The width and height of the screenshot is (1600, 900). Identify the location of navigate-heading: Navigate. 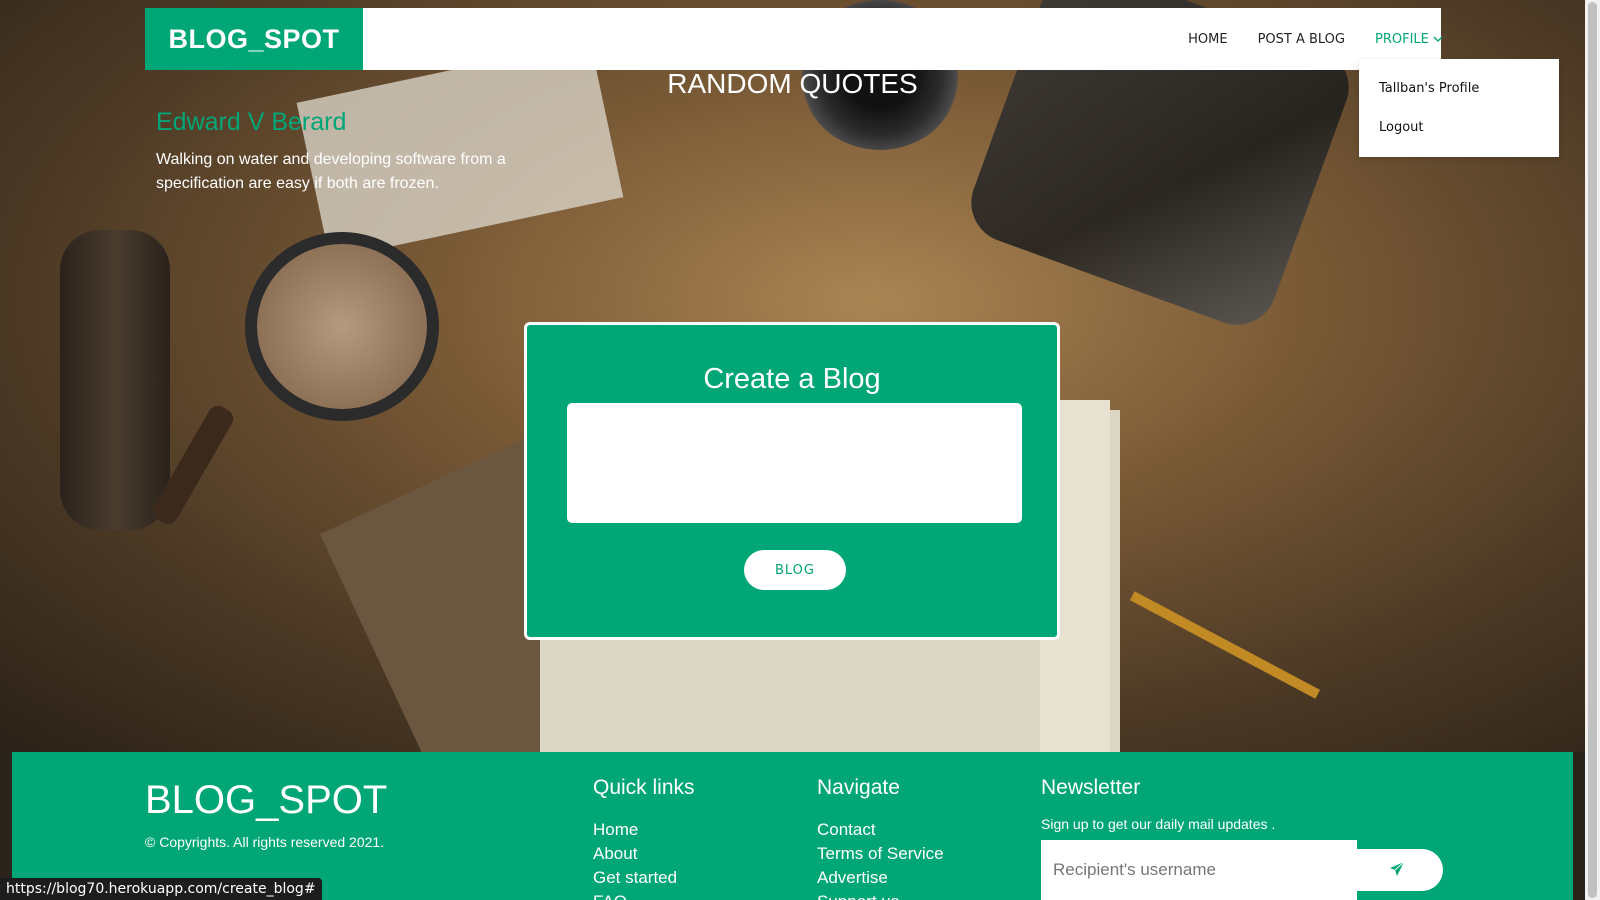
(858, 787).